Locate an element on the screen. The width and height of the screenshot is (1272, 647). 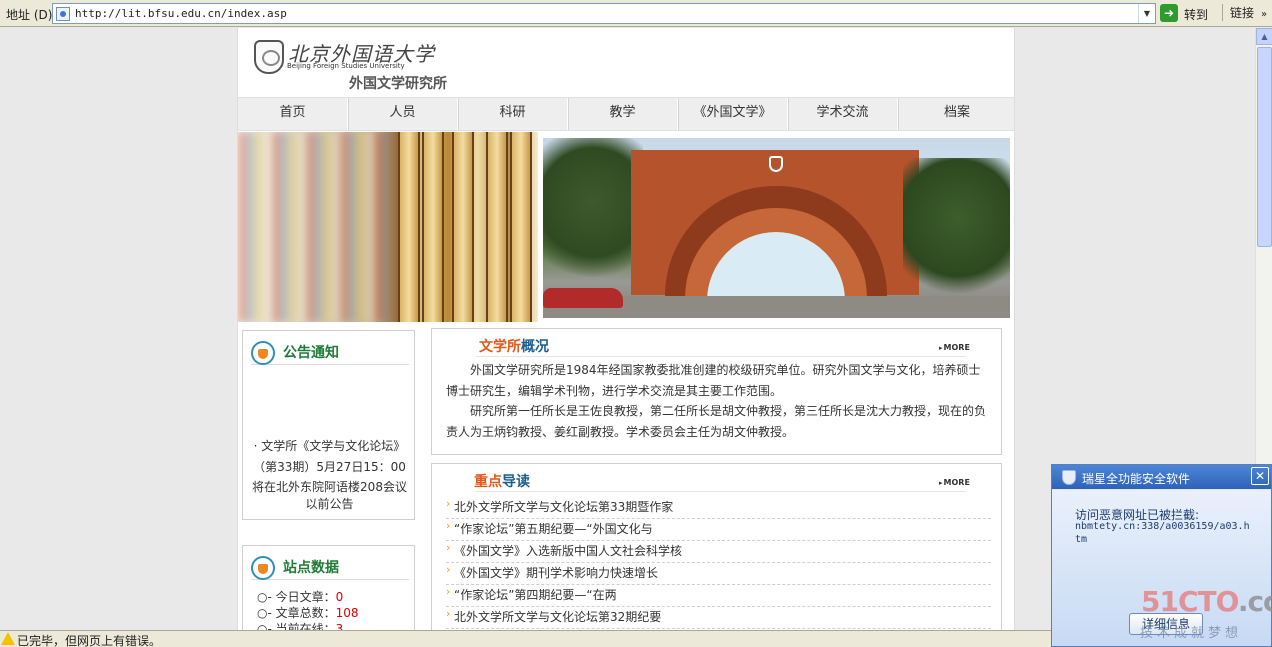
nav-teaching: 教学 is located at coordinates (623, 114).